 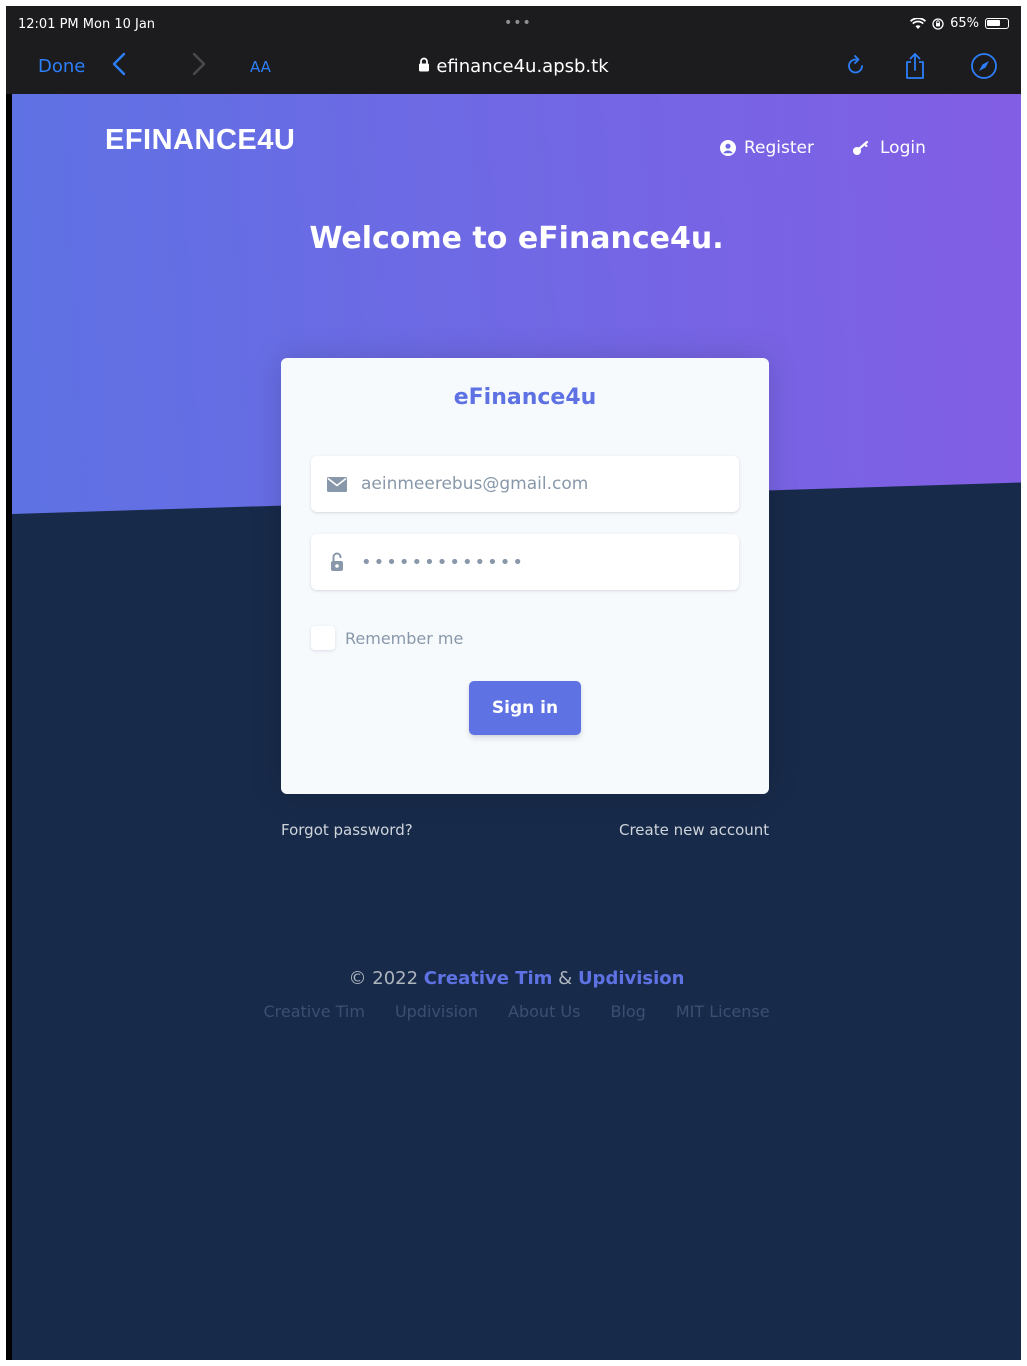 I want to click on register-link: Register, so click(x=767, y=148).